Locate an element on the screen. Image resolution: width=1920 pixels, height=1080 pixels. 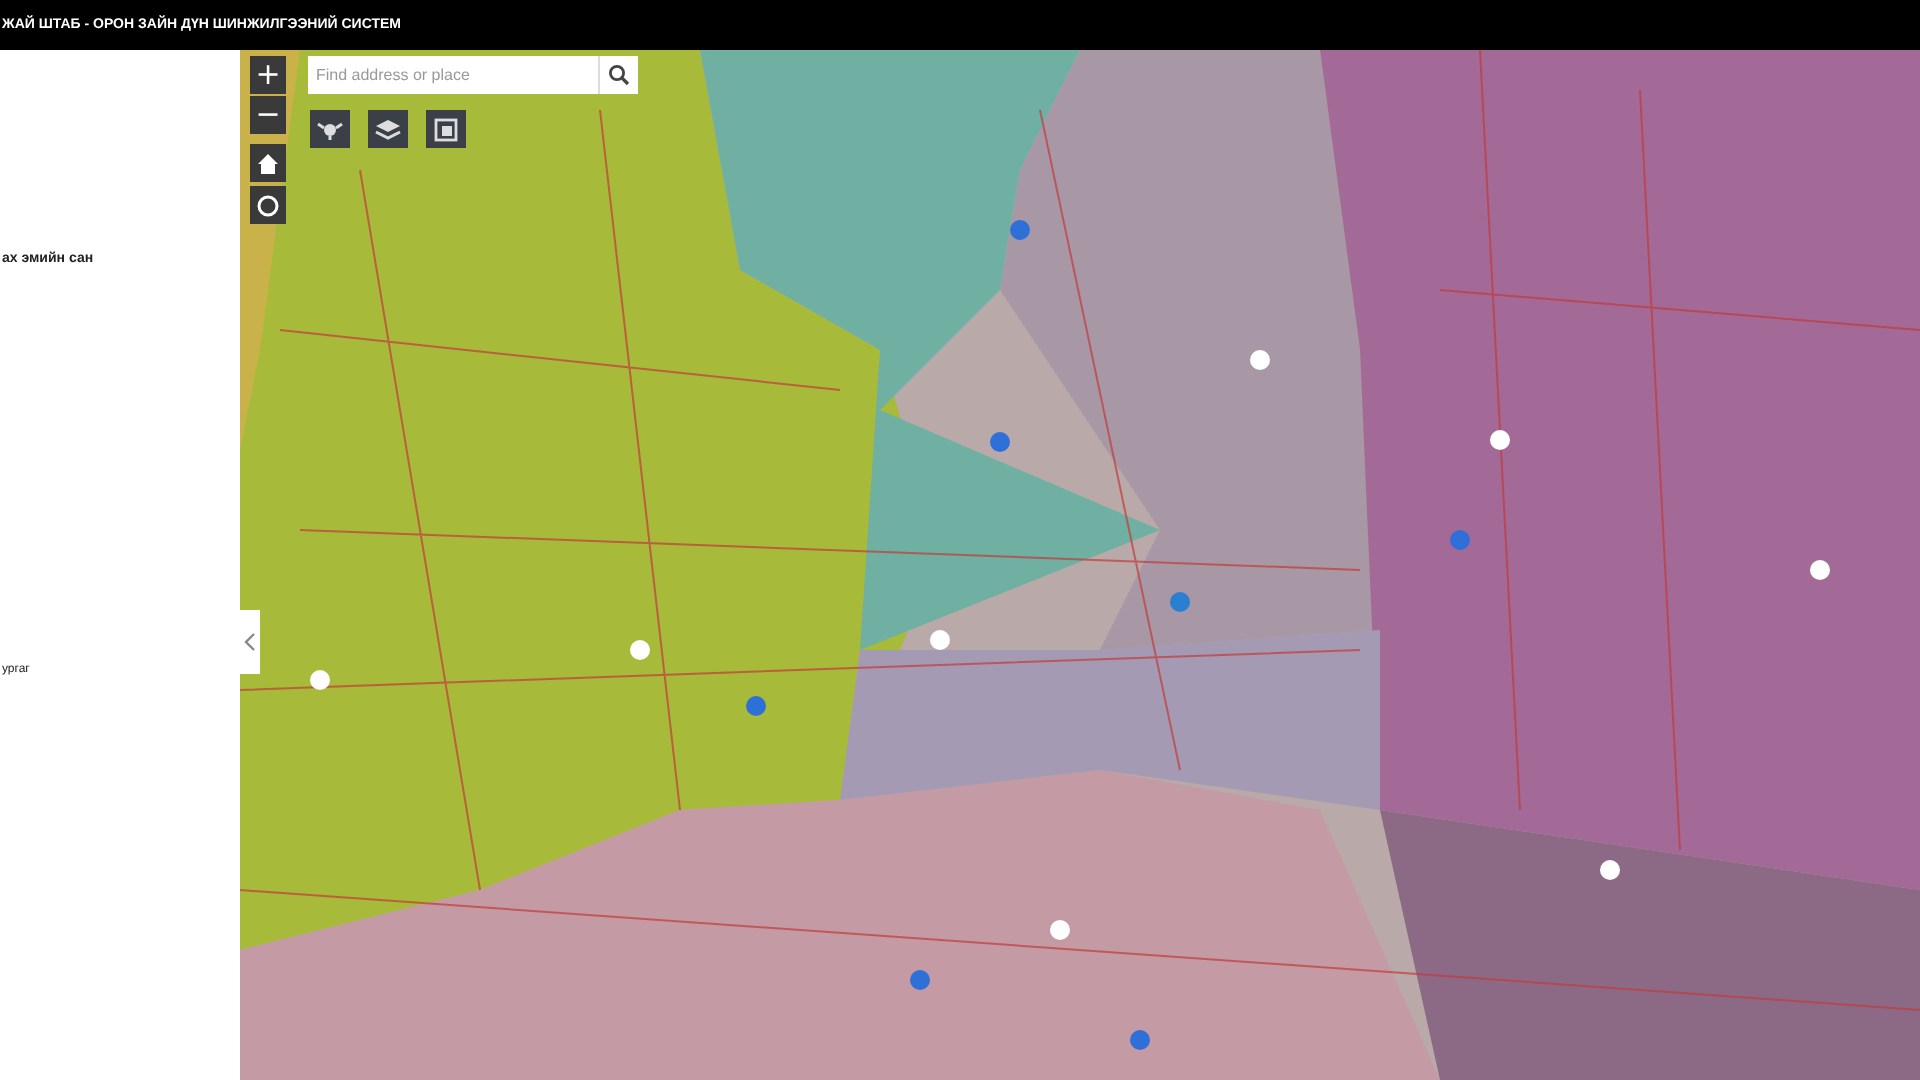
home-button is located at coordinates (268, 163).